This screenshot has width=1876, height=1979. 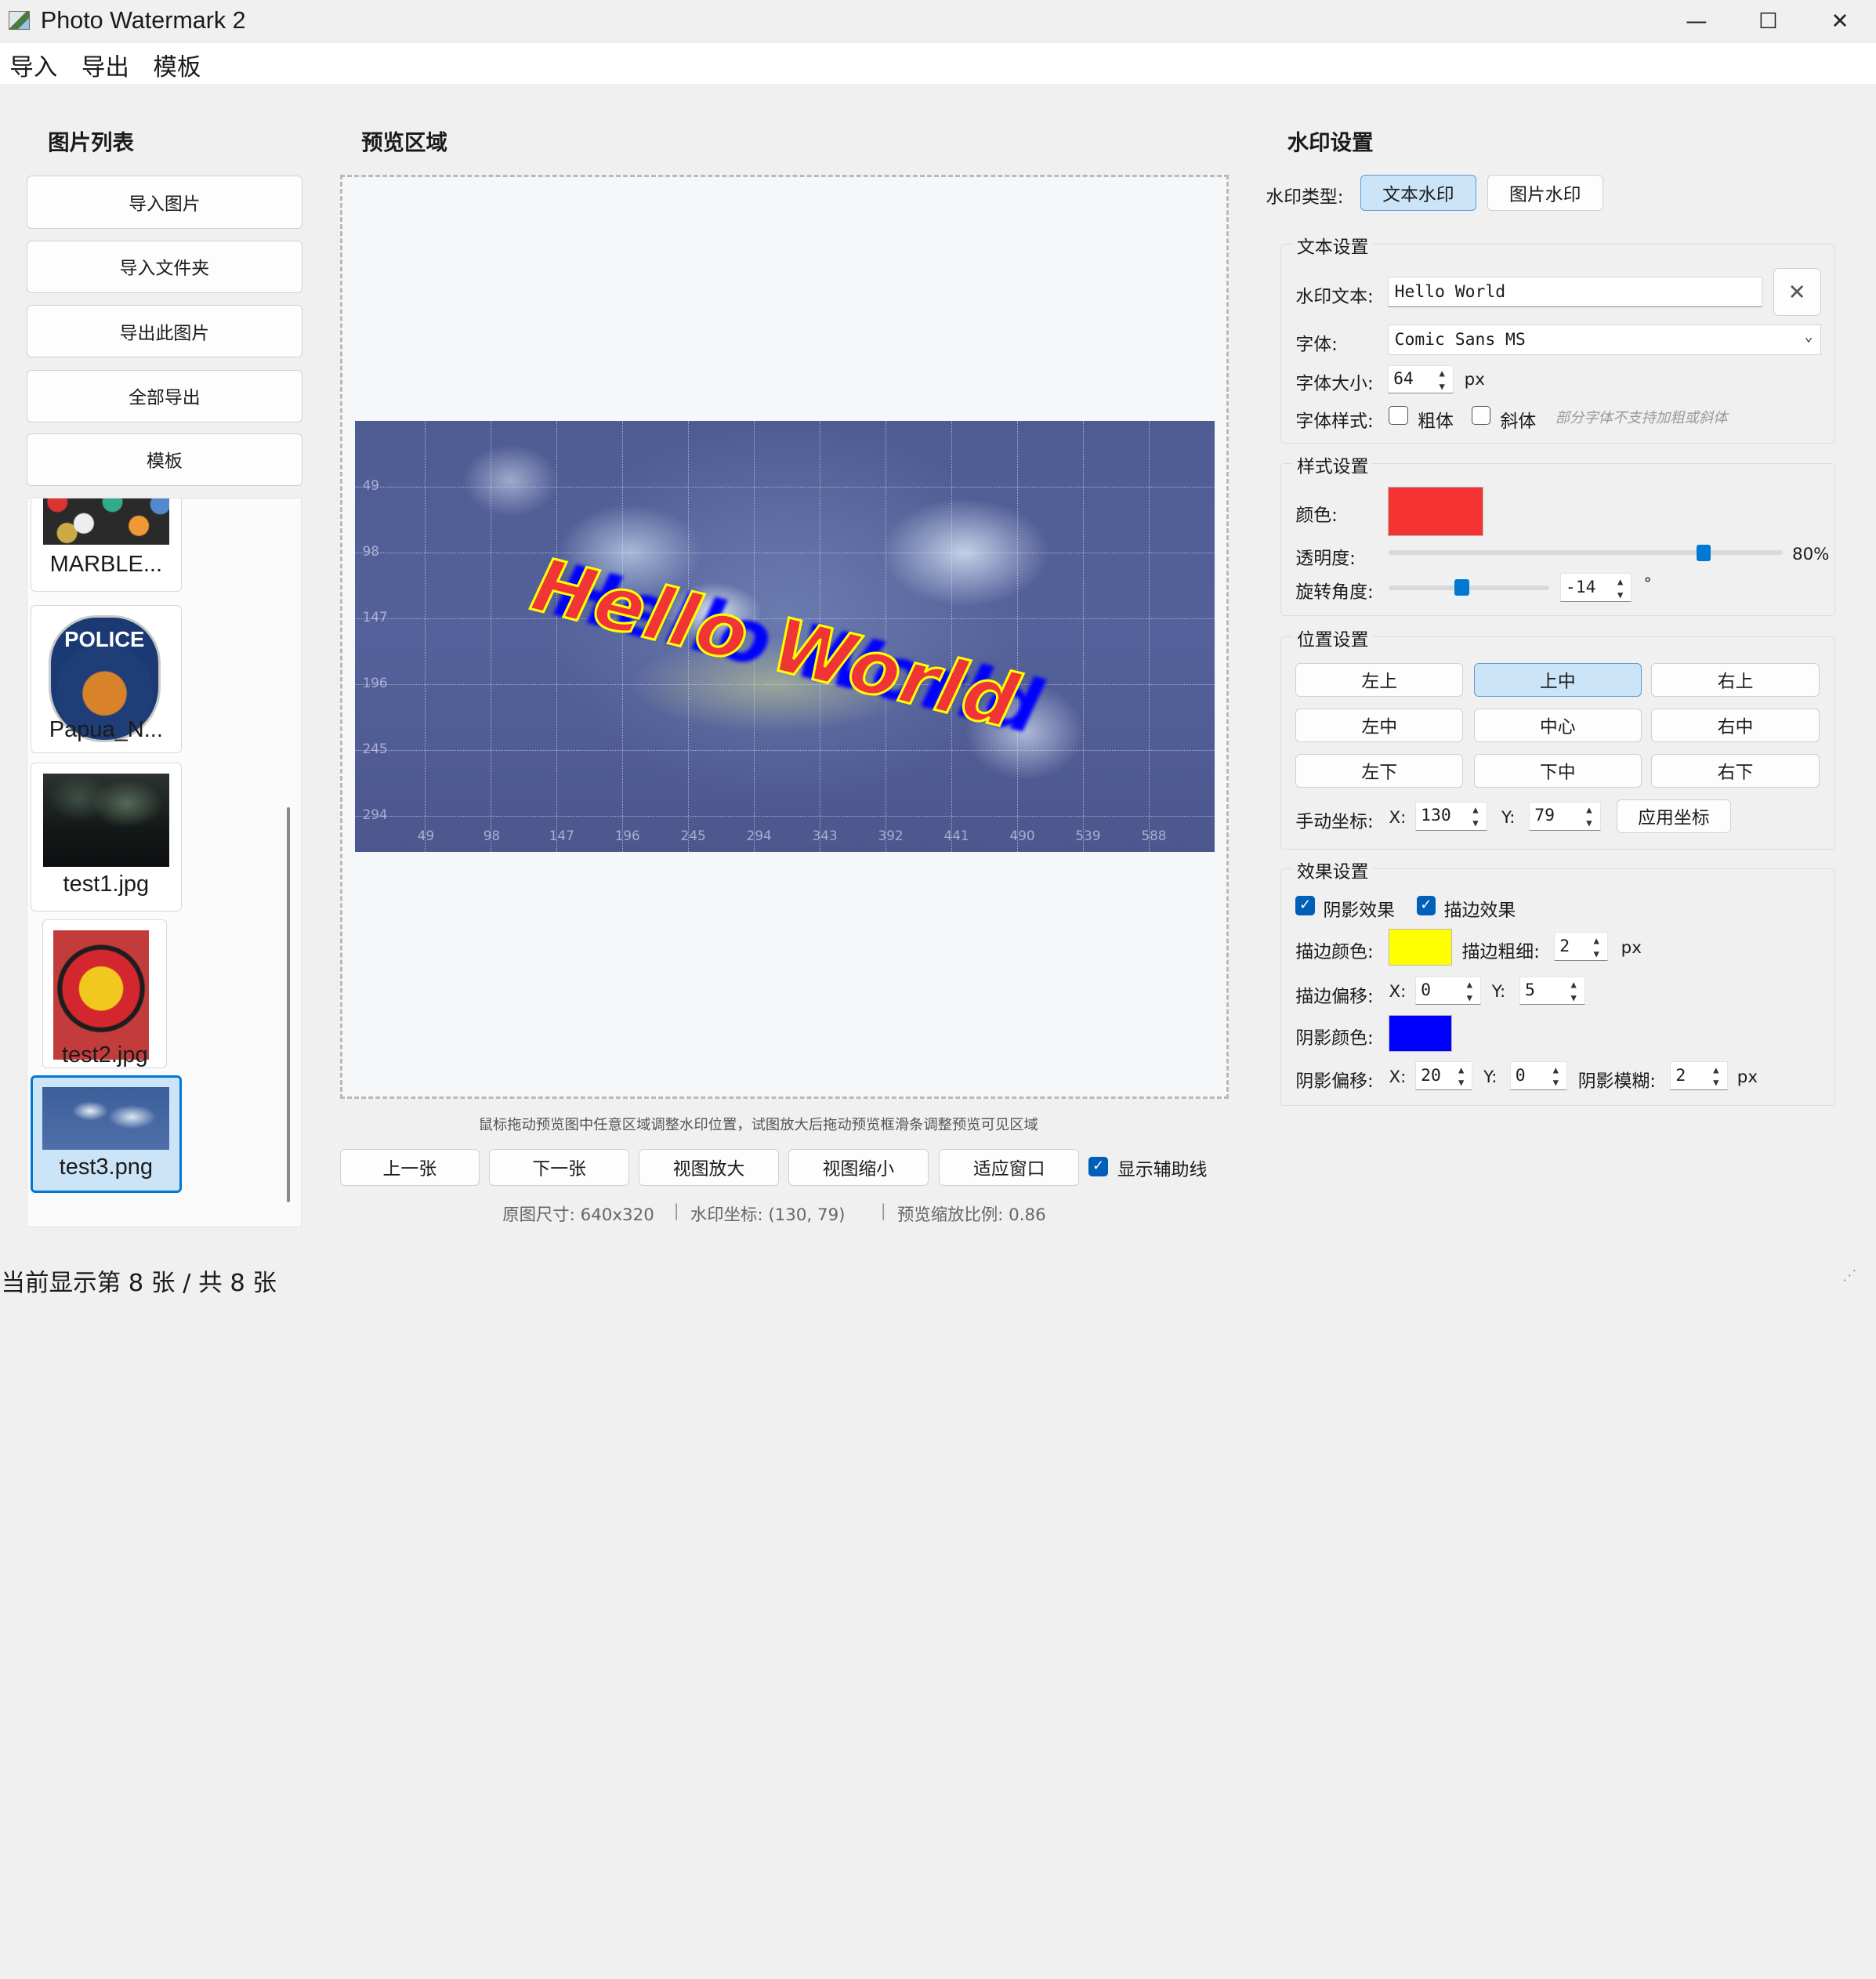 I want to click on font-size-value: 64, so click(x=1403, y=380).